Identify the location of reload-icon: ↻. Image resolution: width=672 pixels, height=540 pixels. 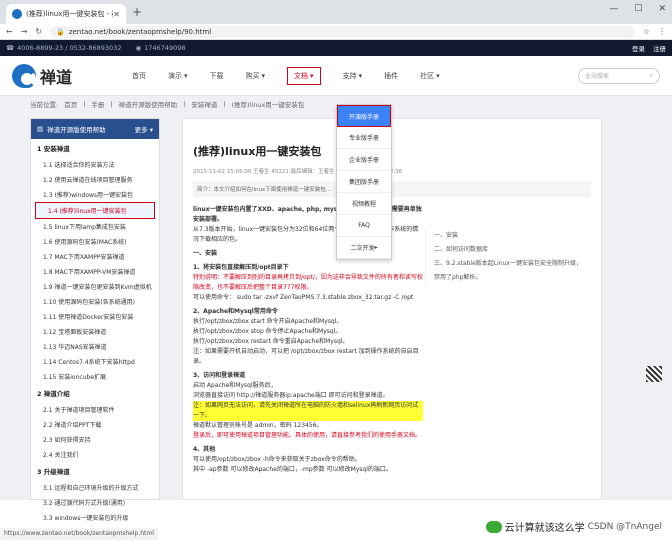
(38, 31).